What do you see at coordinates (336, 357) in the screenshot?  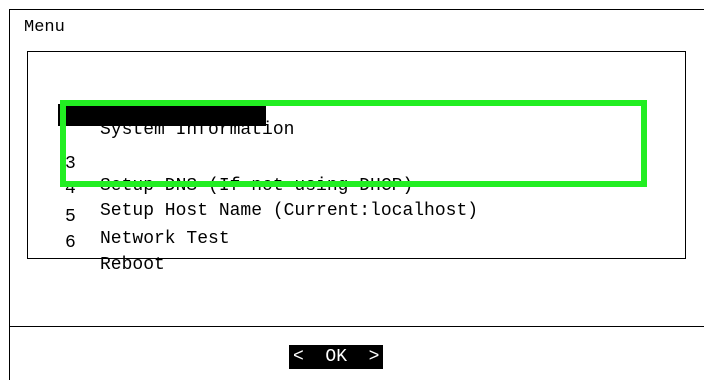 I see `ok-button: < OK >` at bounding box center [336, 357].